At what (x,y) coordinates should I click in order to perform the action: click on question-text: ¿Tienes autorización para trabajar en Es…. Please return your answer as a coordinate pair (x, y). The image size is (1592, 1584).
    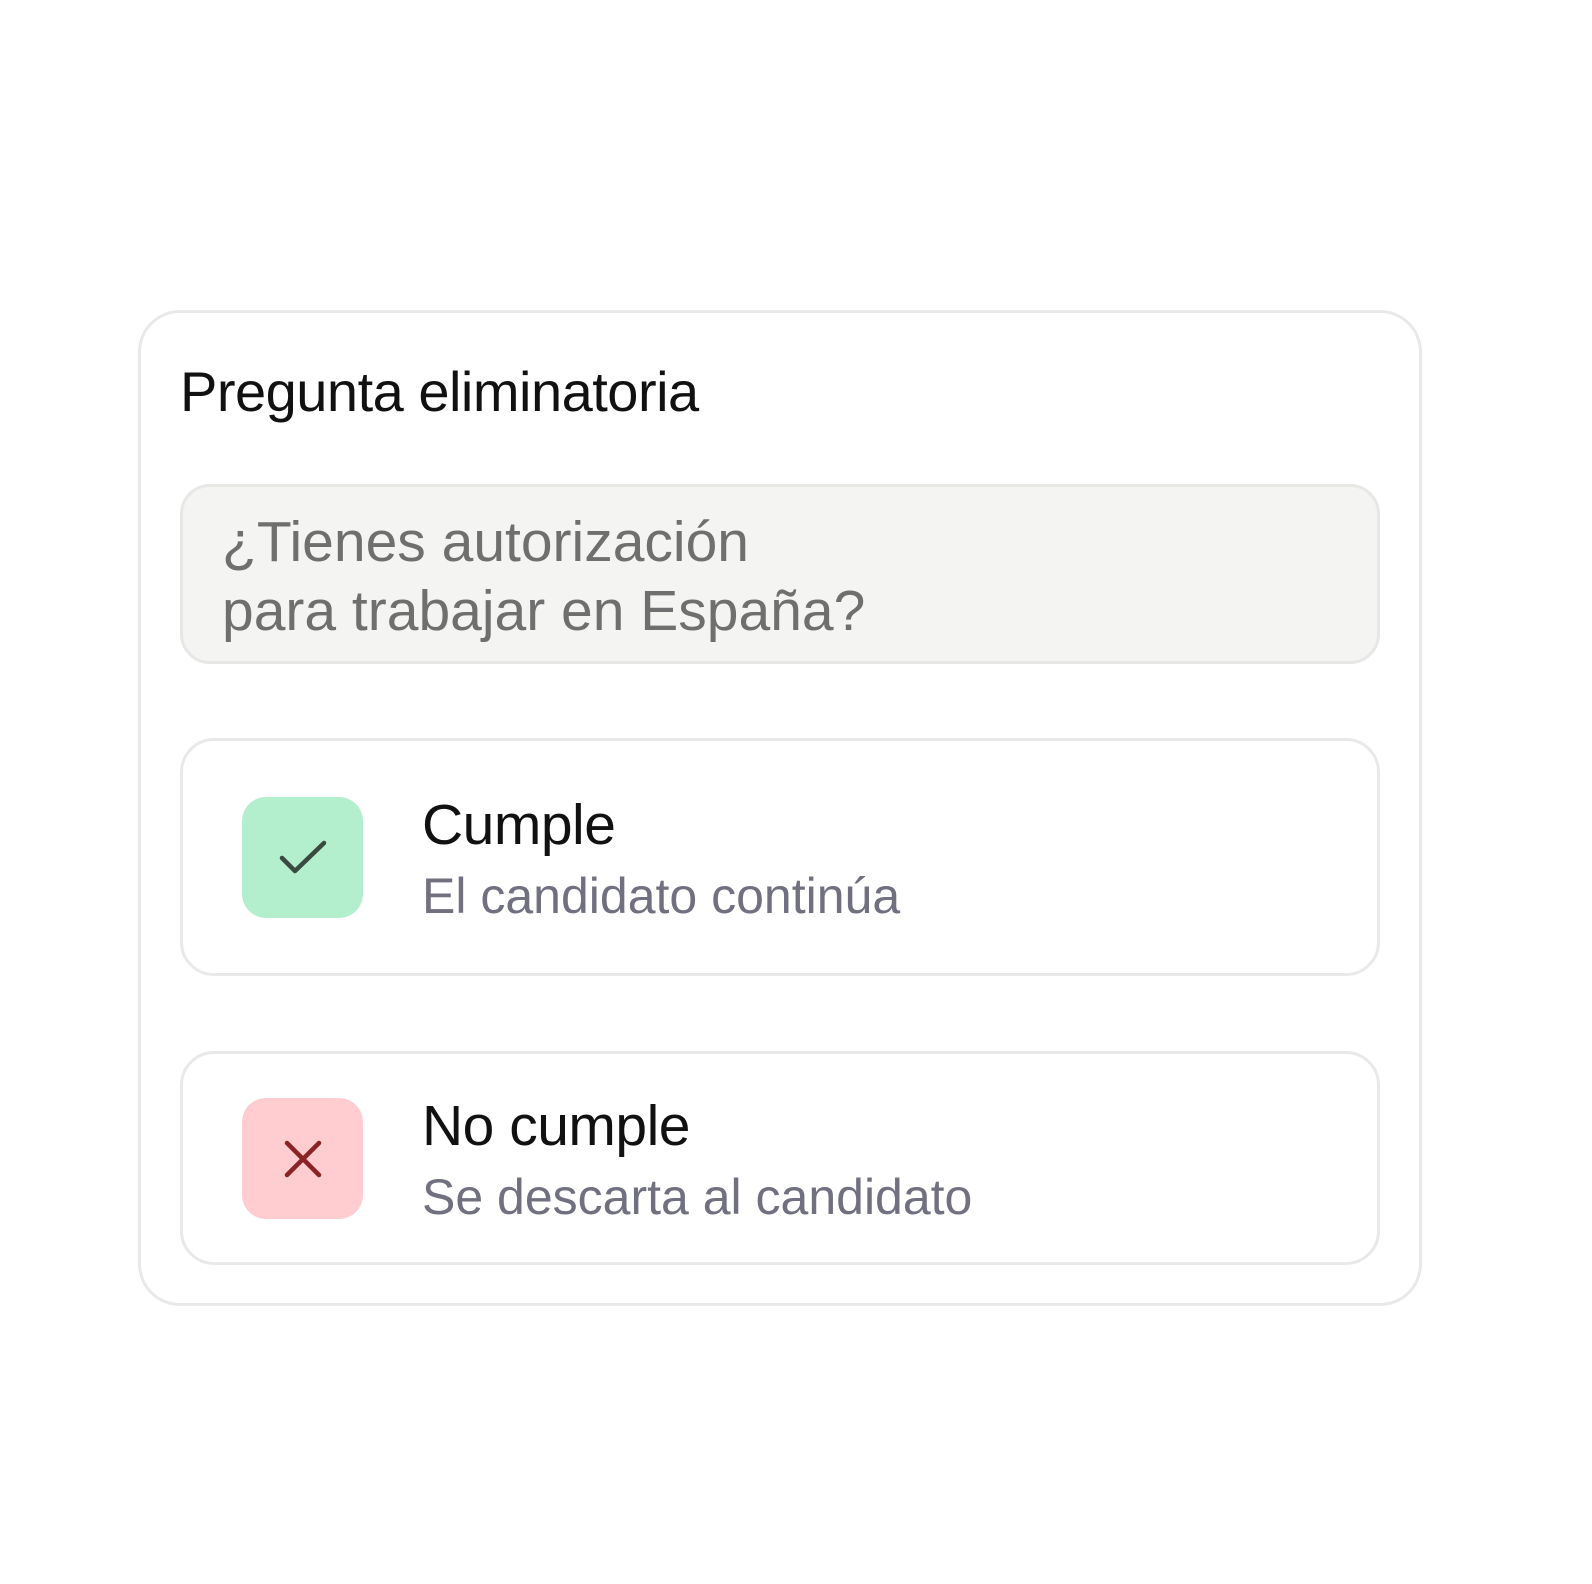
    Looking at the image, I should click on (772, 577).